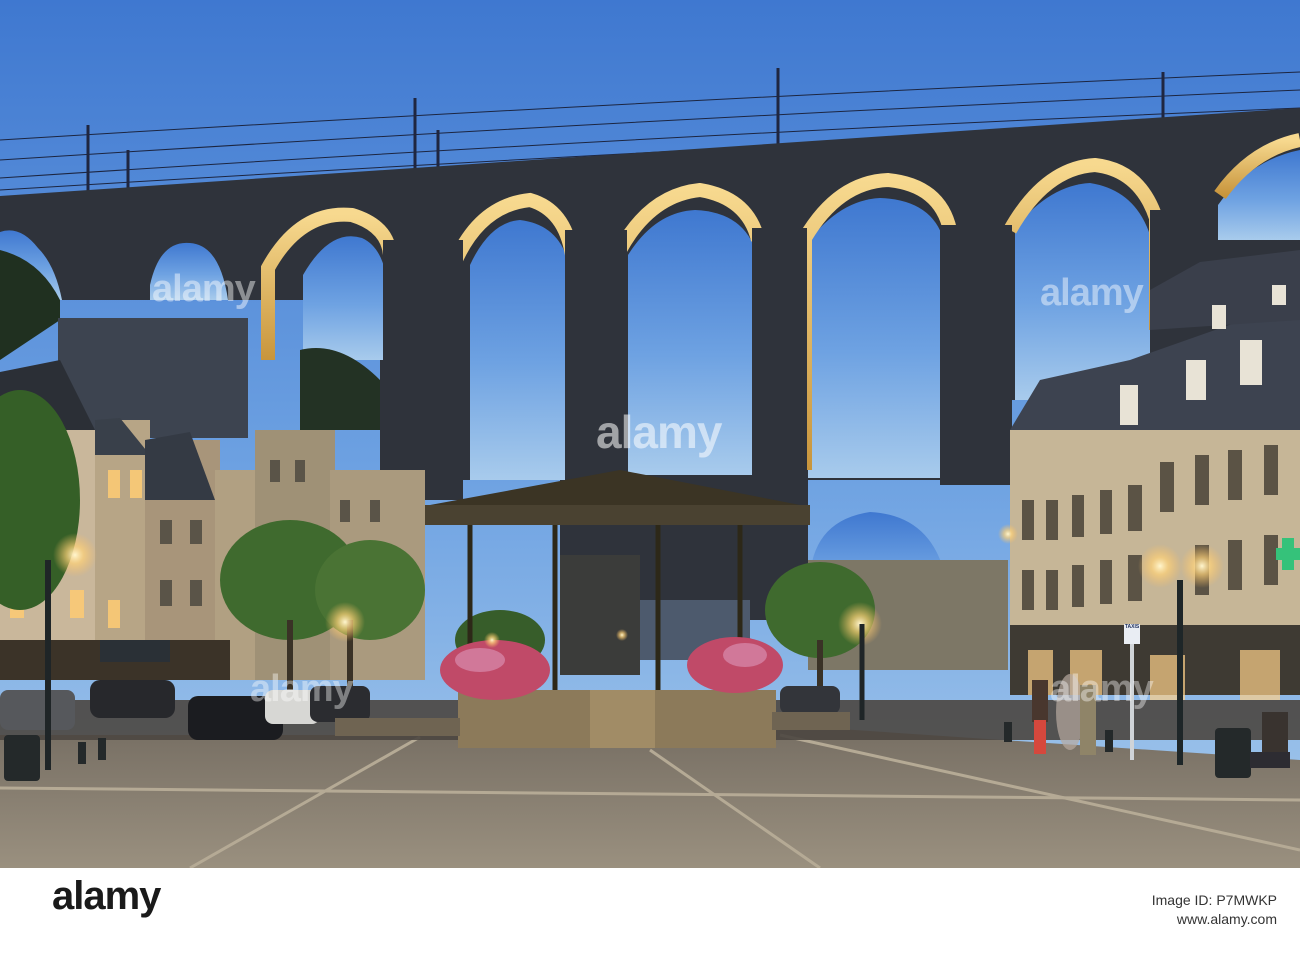 The width and height of the screenshot is (1300, 957). What do you see at coordinates (106, 896) in the screenshot?
I see `alamy-logo: alamy` at bounding box center [106, 896].